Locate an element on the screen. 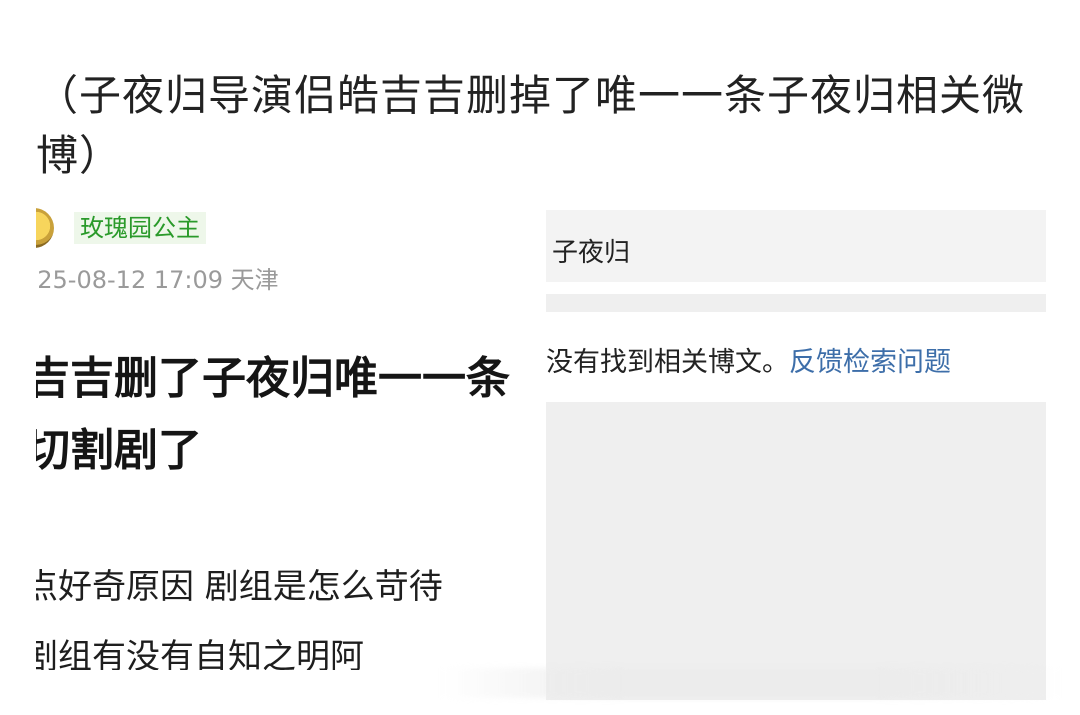 The height and width of the screenshot is (715, 1080). no-result-message: 没有找到相关博文。反馈检索问题 is located at coordinates (748, 359).